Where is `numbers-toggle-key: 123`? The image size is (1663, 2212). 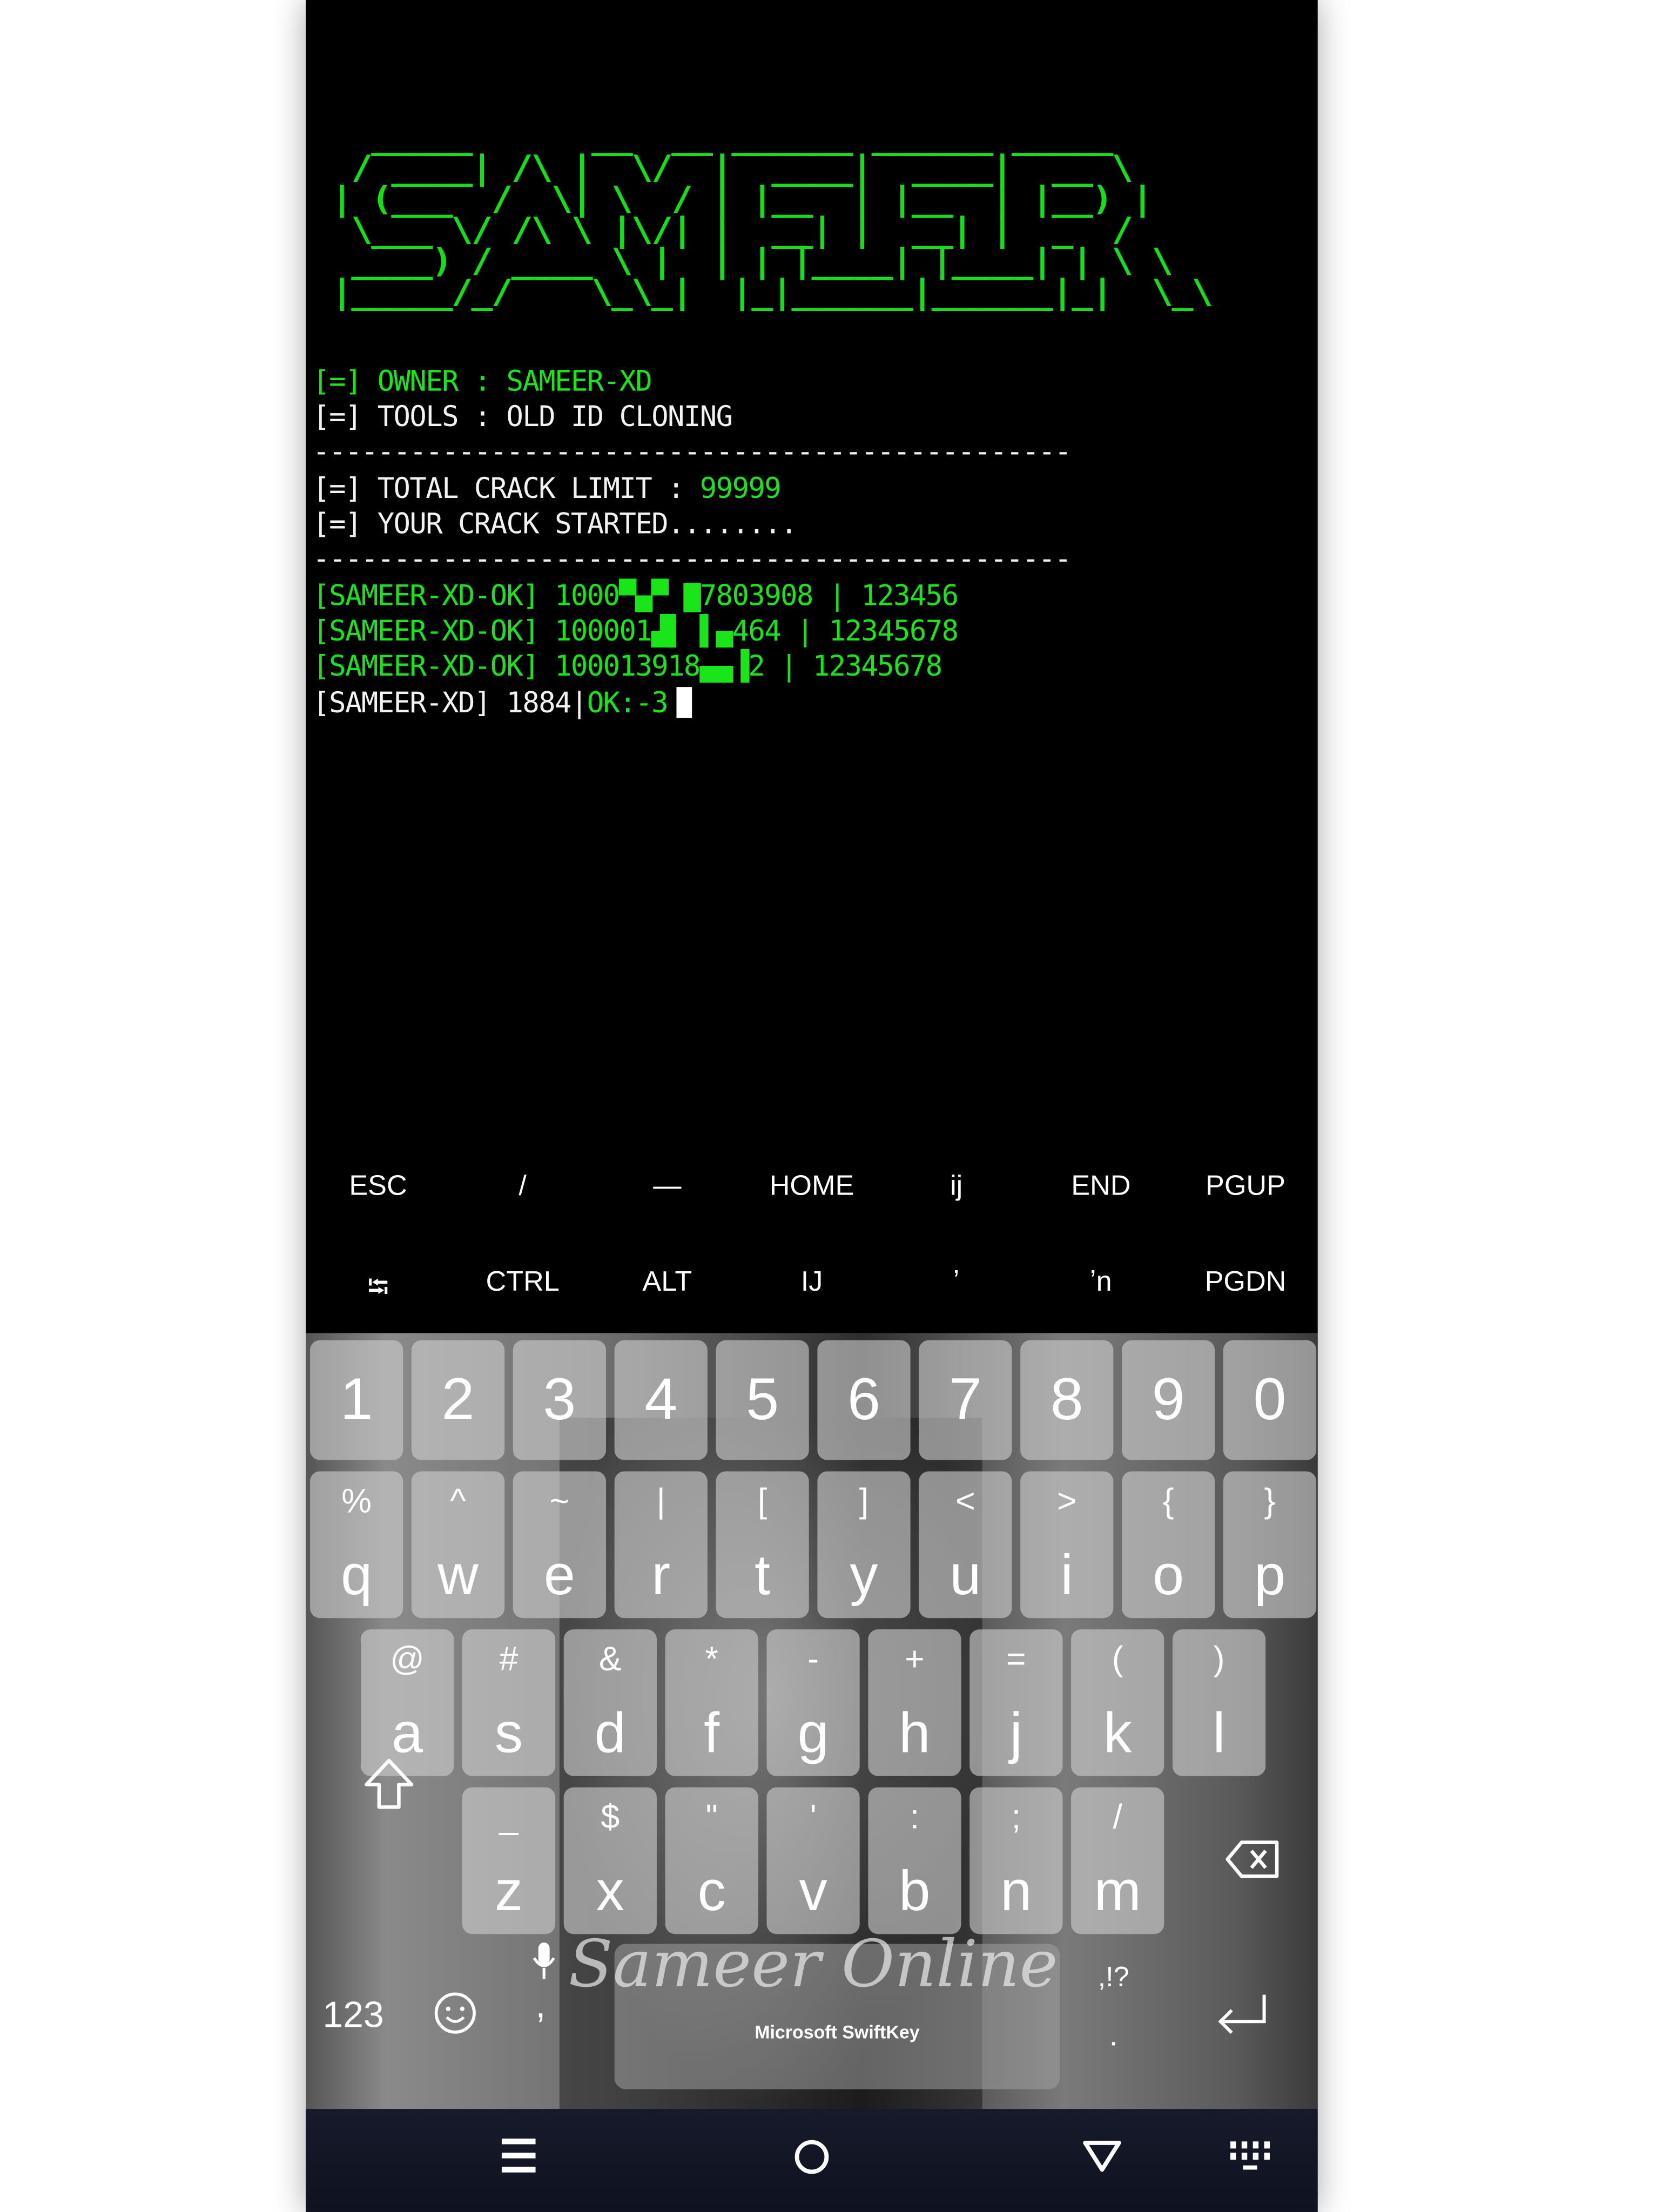
numbers-toggle-key: 123 is located at coordinates (353, 2015).